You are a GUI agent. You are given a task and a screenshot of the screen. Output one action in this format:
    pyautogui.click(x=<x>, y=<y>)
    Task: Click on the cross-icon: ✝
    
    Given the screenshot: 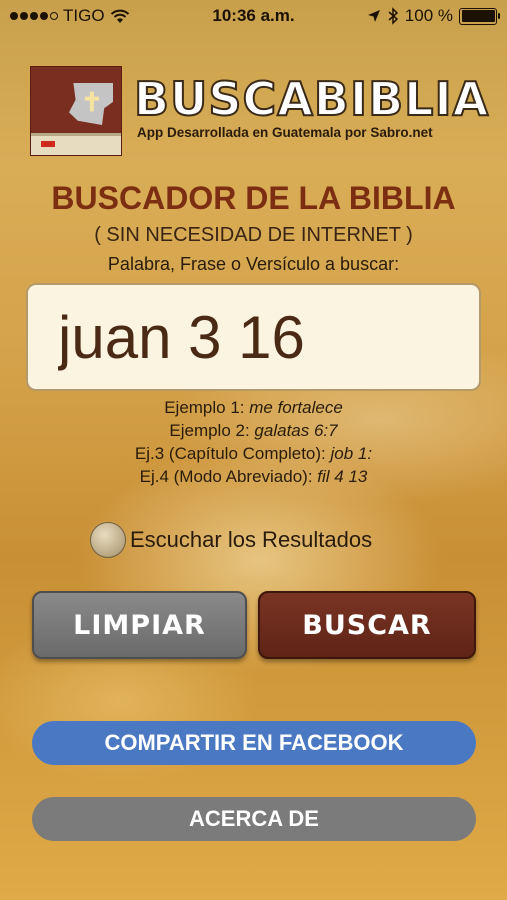 What is the action you would take?
    pyautogui.click(x=92, y=102)
    